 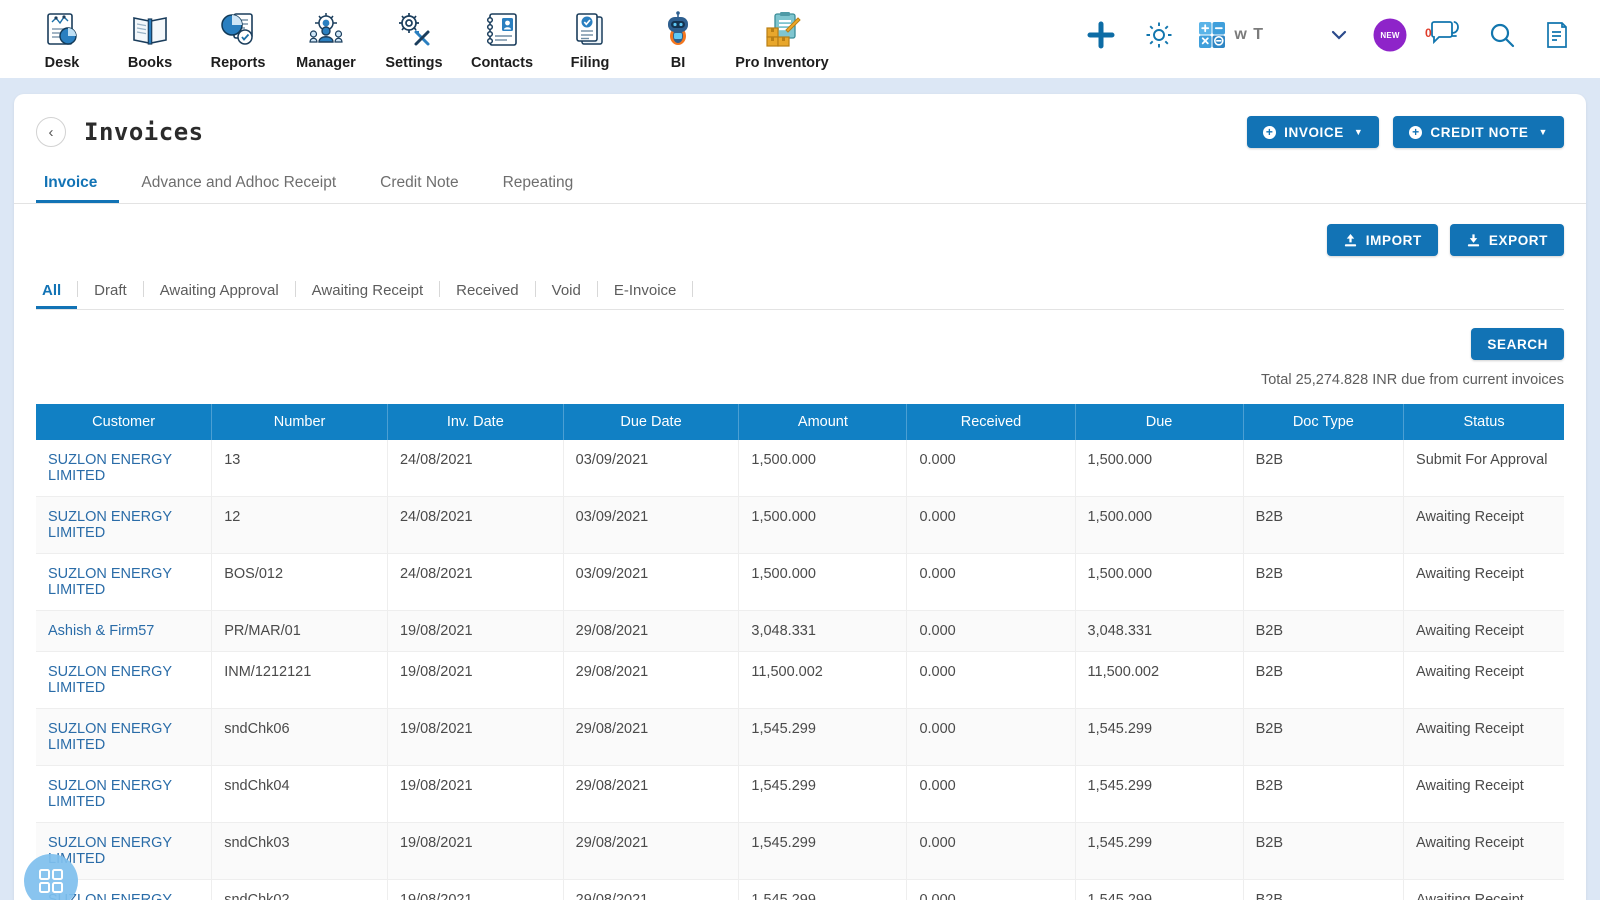 What do you see at coordinates (367, 293) in the screenshot?
I see `filter-awaiting-receipt: Awaiting Receipt` at bounding box center [367, 293].